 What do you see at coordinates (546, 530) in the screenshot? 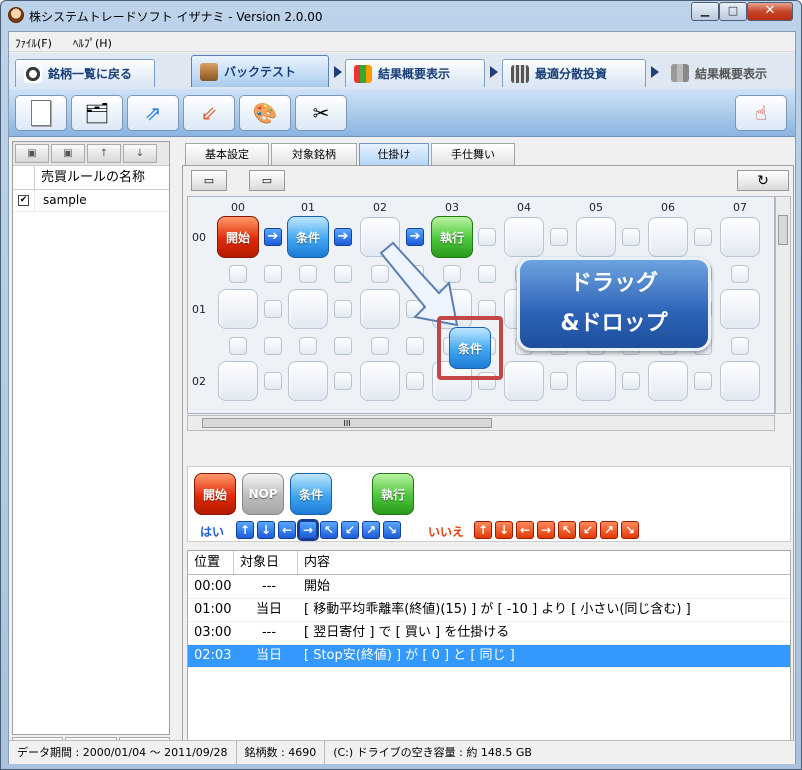
I see `no-arrow-right-icon: →` at bounding box center [546, 530].